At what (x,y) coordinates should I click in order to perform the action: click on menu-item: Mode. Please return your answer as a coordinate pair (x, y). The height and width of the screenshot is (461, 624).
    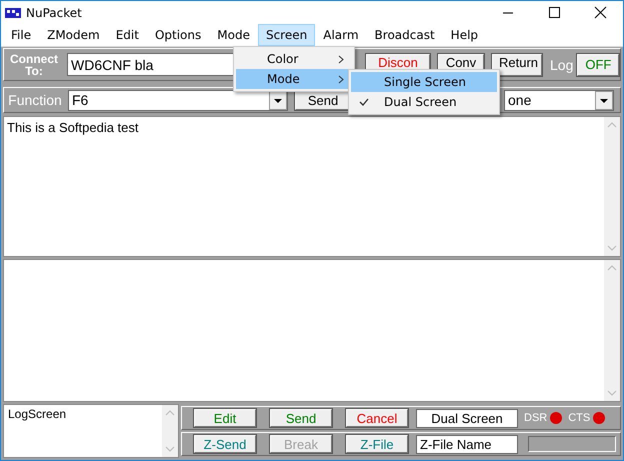
    Looking at the image, I should click on (233, 35).